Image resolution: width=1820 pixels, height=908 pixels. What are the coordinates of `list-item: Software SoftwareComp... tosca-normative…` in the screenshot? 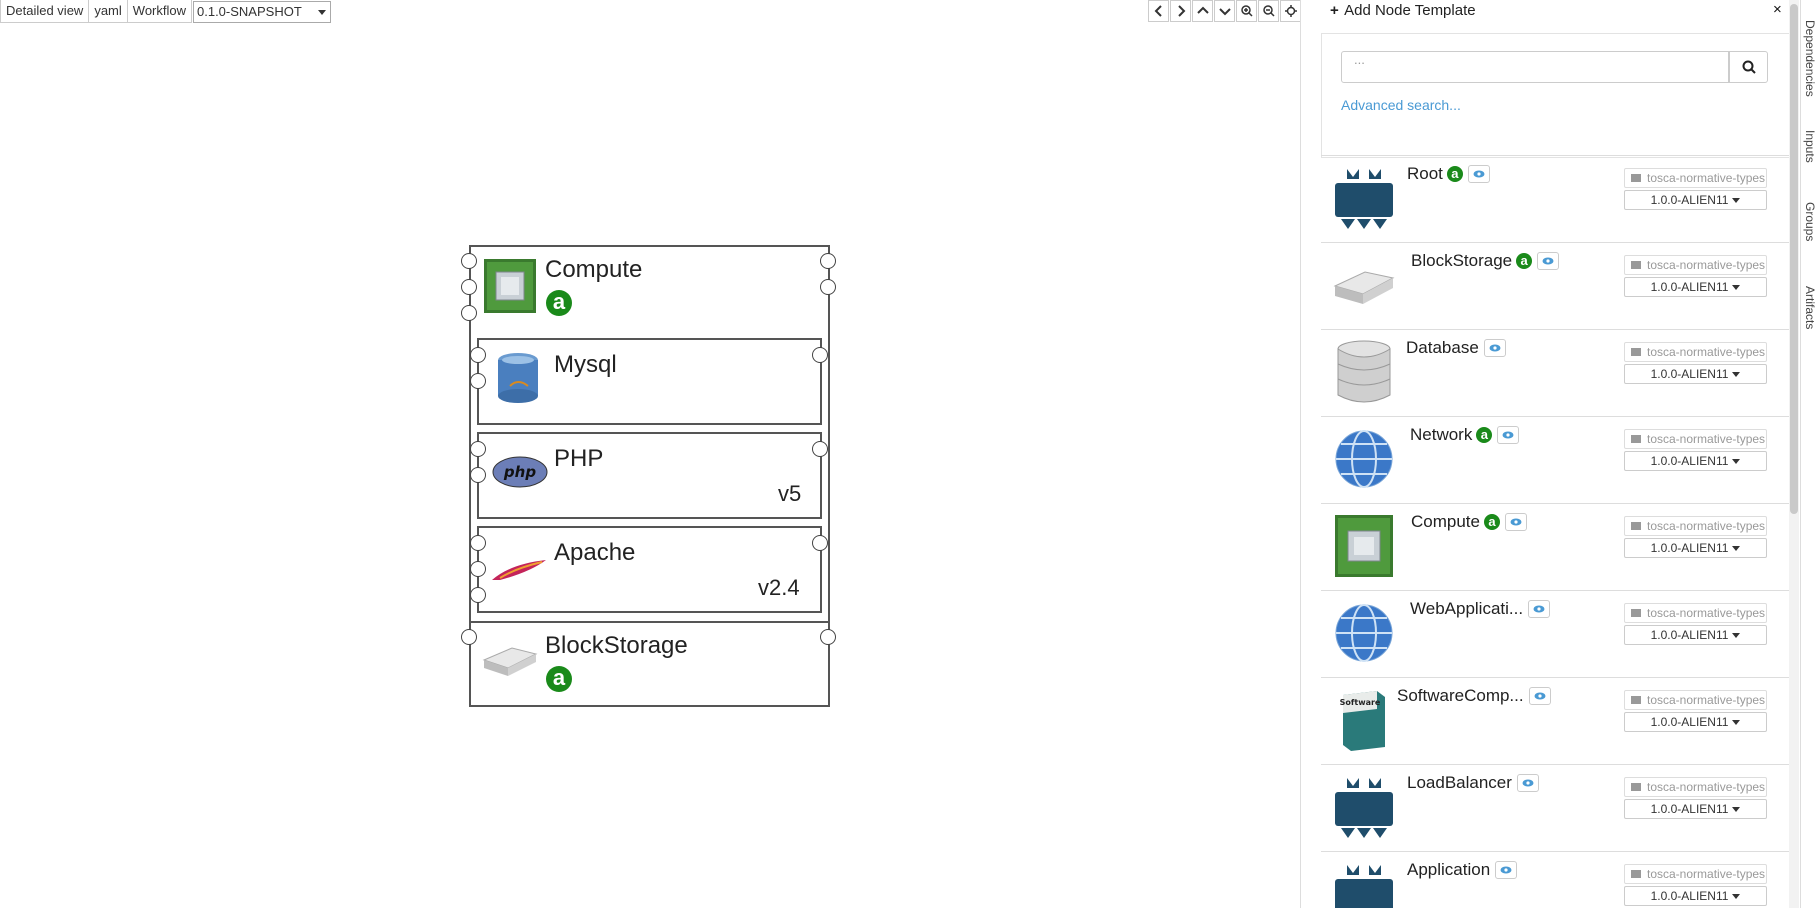 It's located at (1555, 720).